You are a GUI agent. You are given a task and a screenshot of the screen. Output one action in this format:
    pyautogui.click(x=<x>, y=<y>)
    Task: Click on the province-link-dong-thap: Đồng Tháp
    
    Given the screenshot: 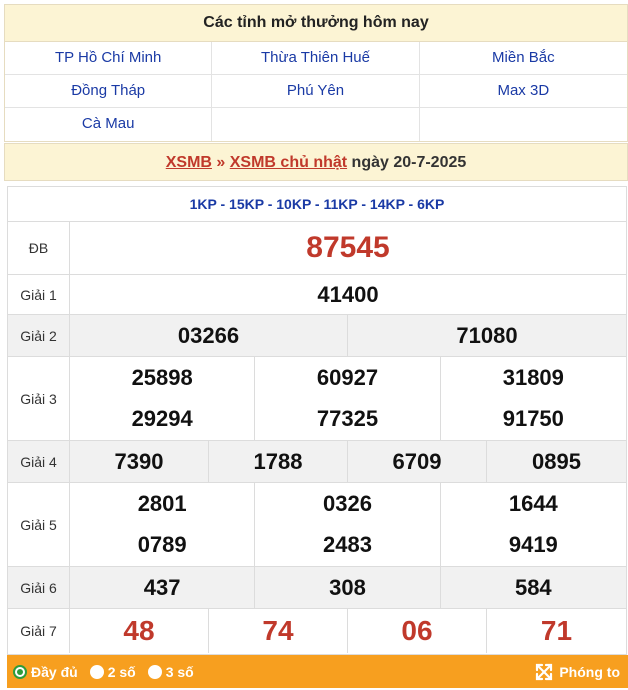 What is the action you would take?
    pyautogui.click(x=109, y=91)
    